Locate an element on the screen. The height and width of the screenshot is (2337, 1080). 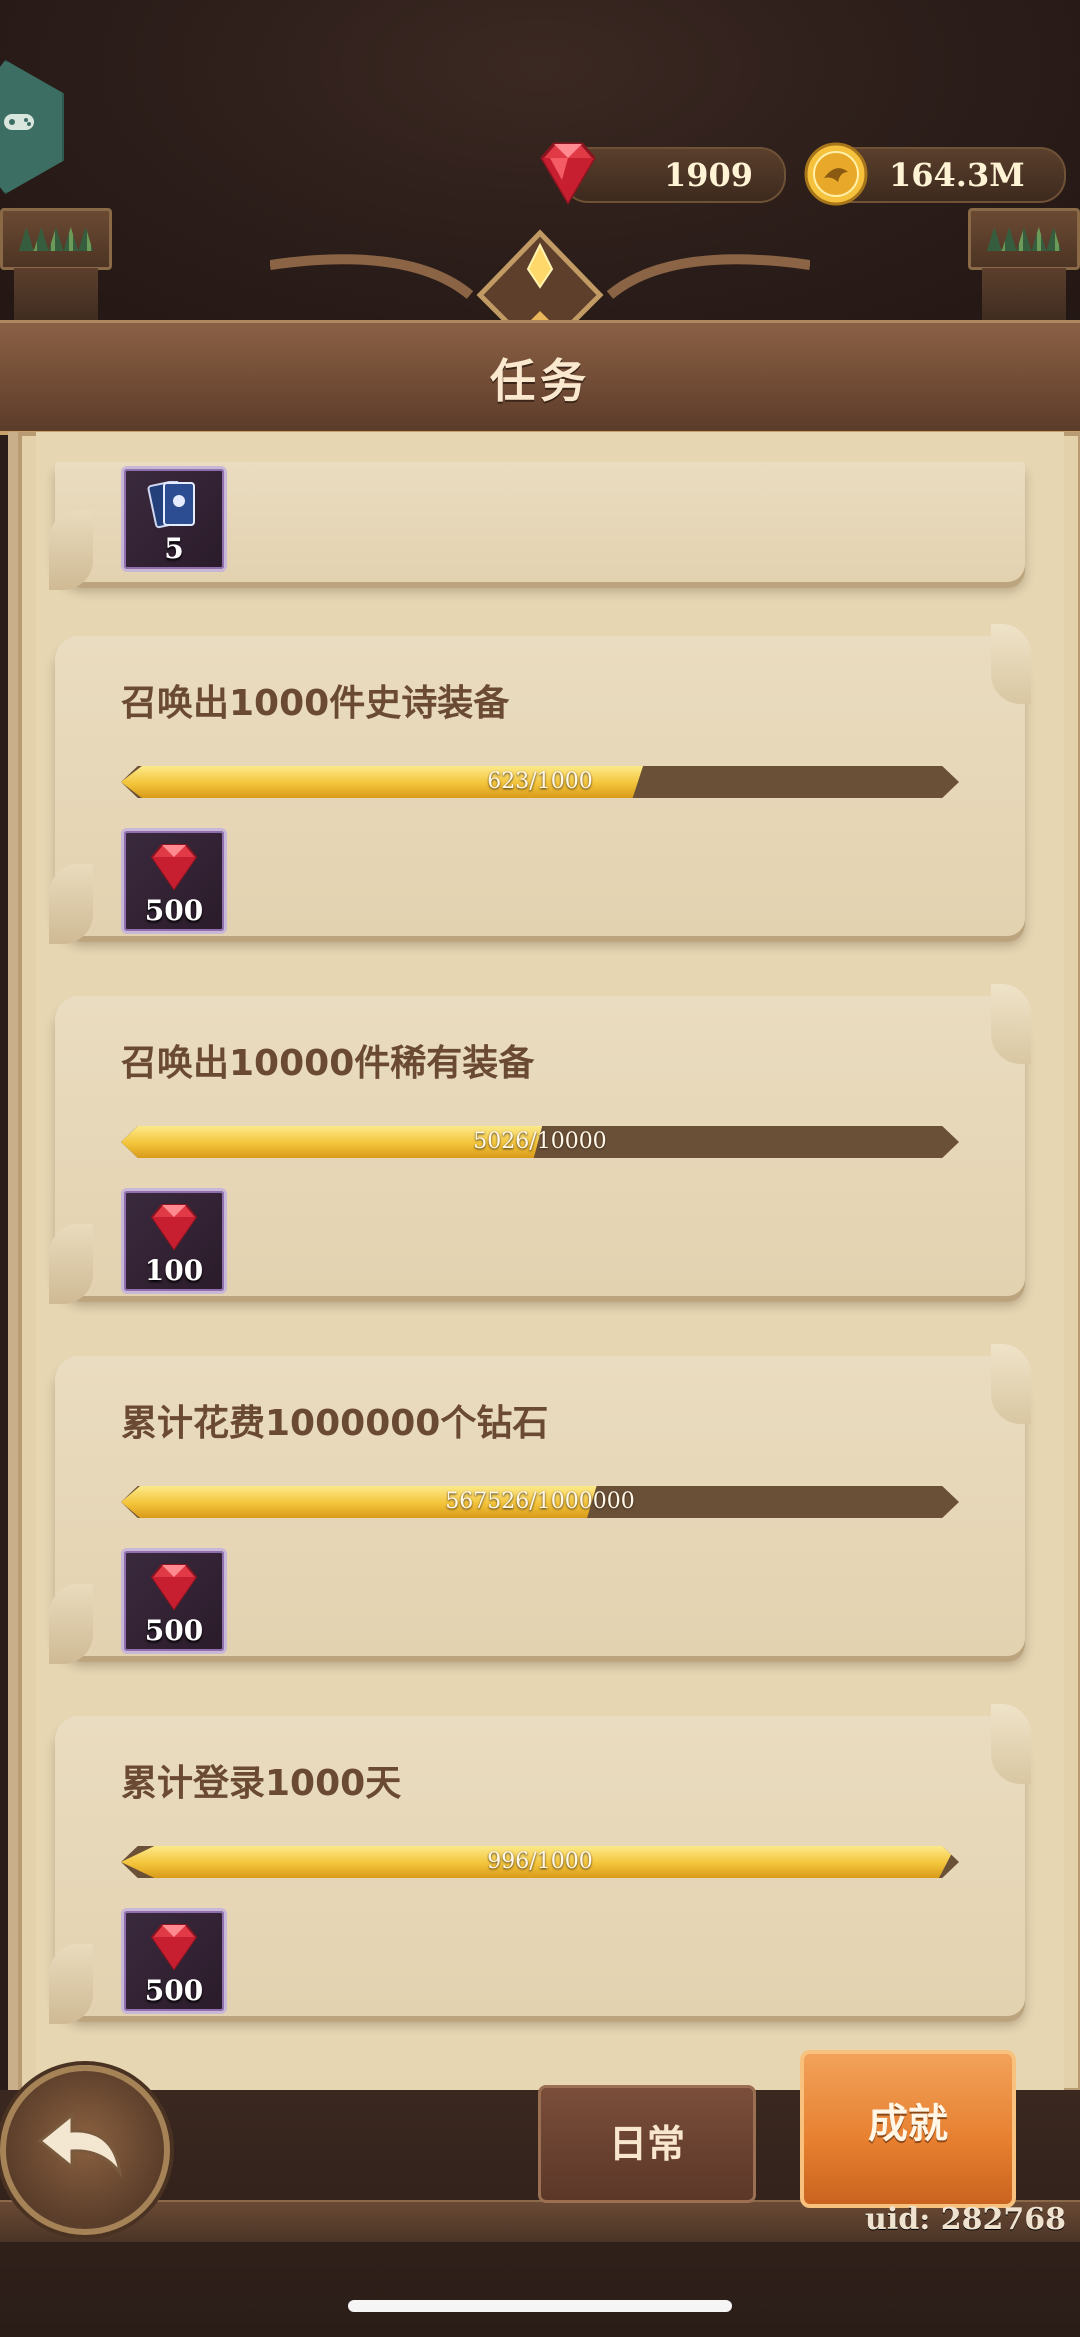
task-card: 累计花费1000000个钻石 567526/1000000 500 is located at coordinates (540, 1504).